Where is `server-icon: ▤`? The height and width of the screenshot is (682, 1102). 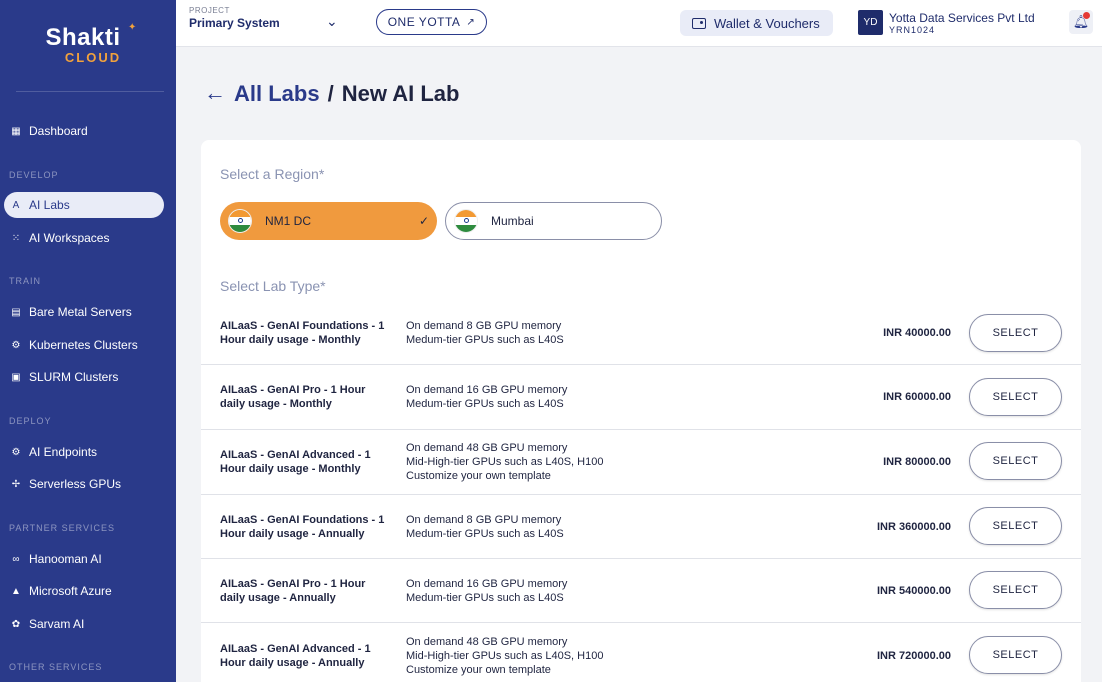
server-icon: ▤ is located at coordinates (16, 312).